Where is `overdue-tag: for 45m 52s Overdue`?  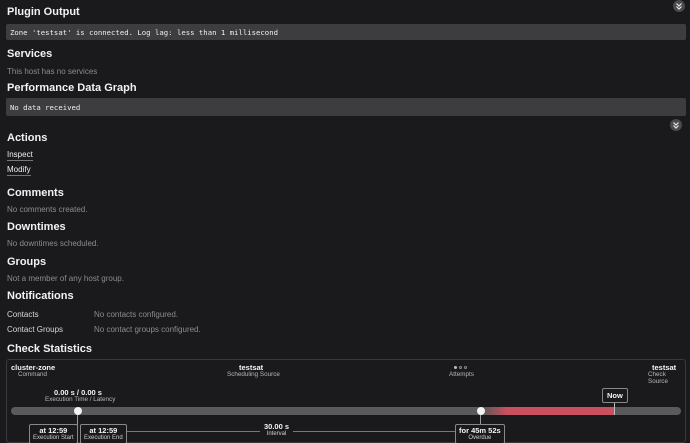
overdue-tag: for 45m 52s Overdue is located at coordinates (480, 433).